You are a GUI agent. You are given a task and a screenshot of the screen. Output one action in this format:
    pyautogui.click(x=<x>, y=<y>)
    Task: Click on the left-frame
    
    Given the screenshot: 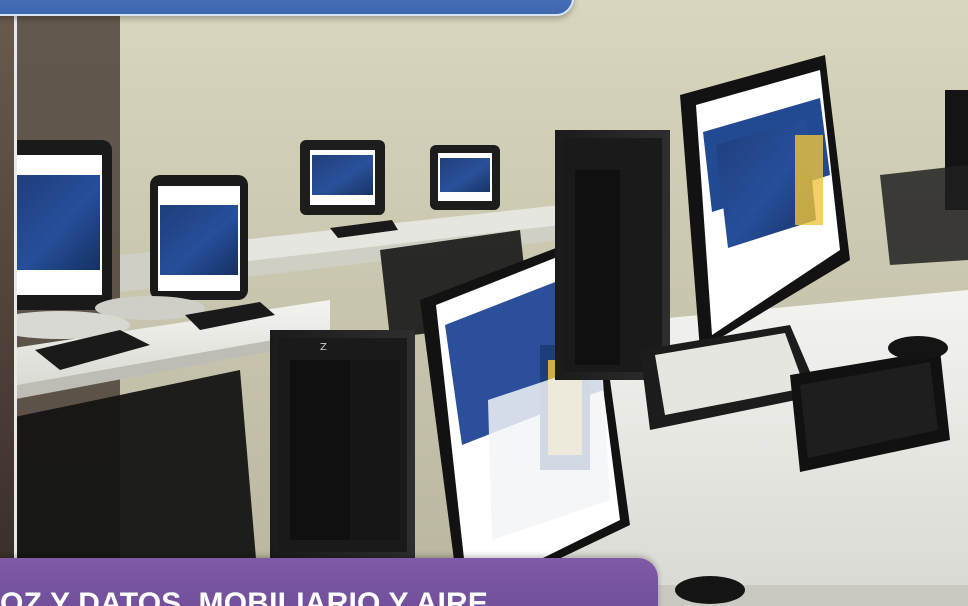 What is the action you would take?
    pyautogui.click(x=8, y=280)
    